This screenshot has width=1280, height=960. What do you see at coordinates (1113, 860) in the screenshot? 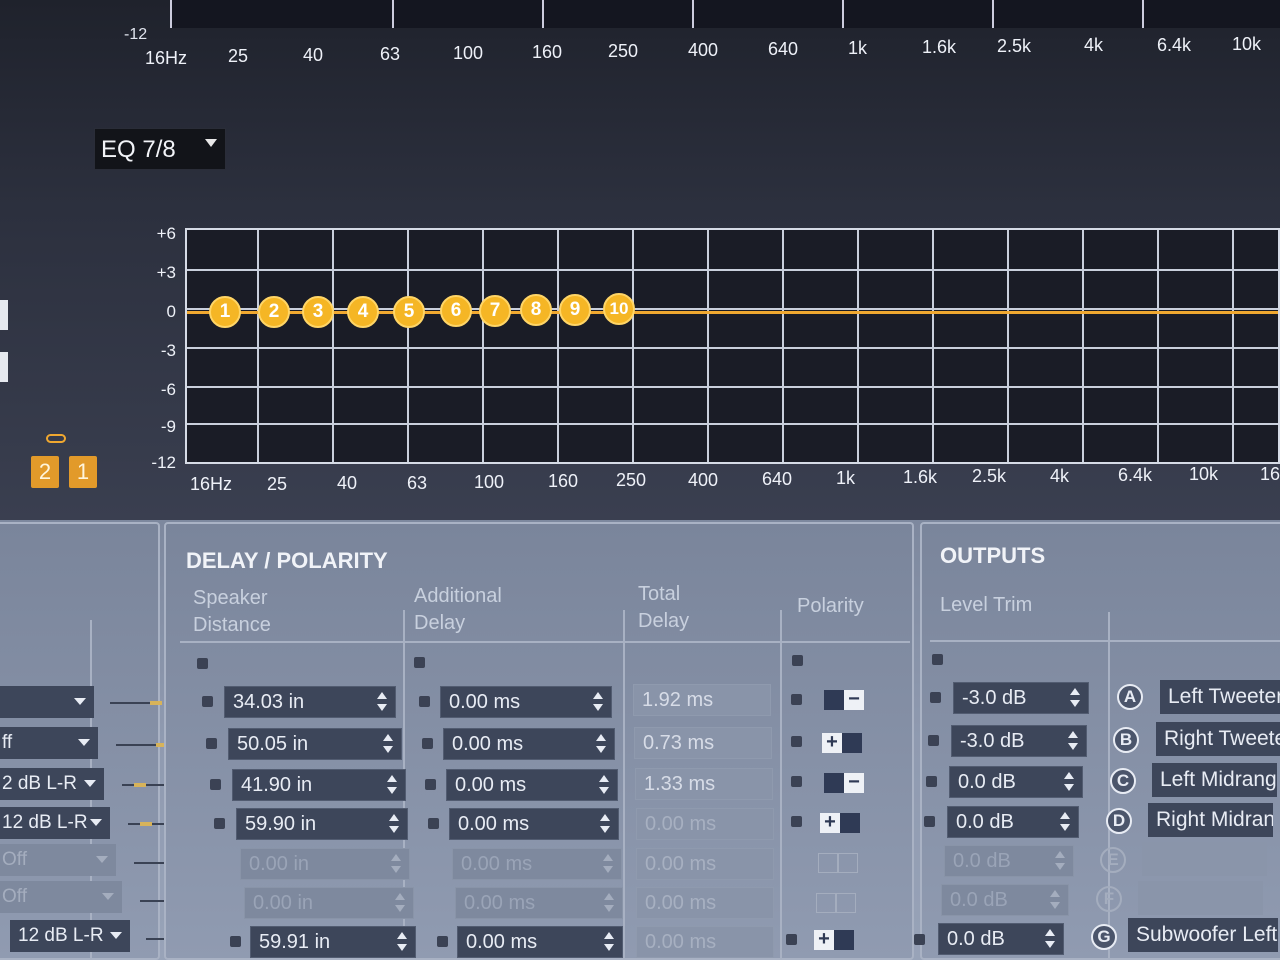
I see `output-letter-badge: E` at bounding box center [1113, 860].